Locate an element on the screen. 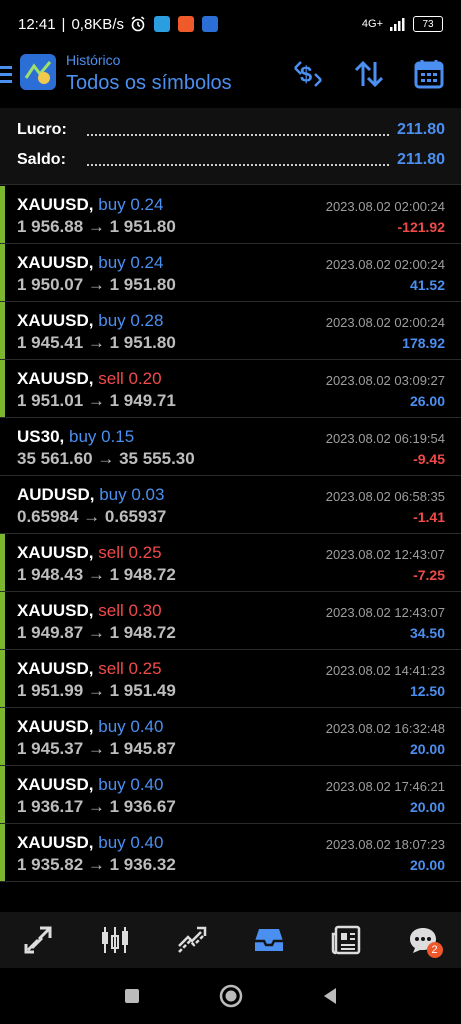  deal-time: 2023.08.02 12:43:07 is located at coordinates (385, 612).